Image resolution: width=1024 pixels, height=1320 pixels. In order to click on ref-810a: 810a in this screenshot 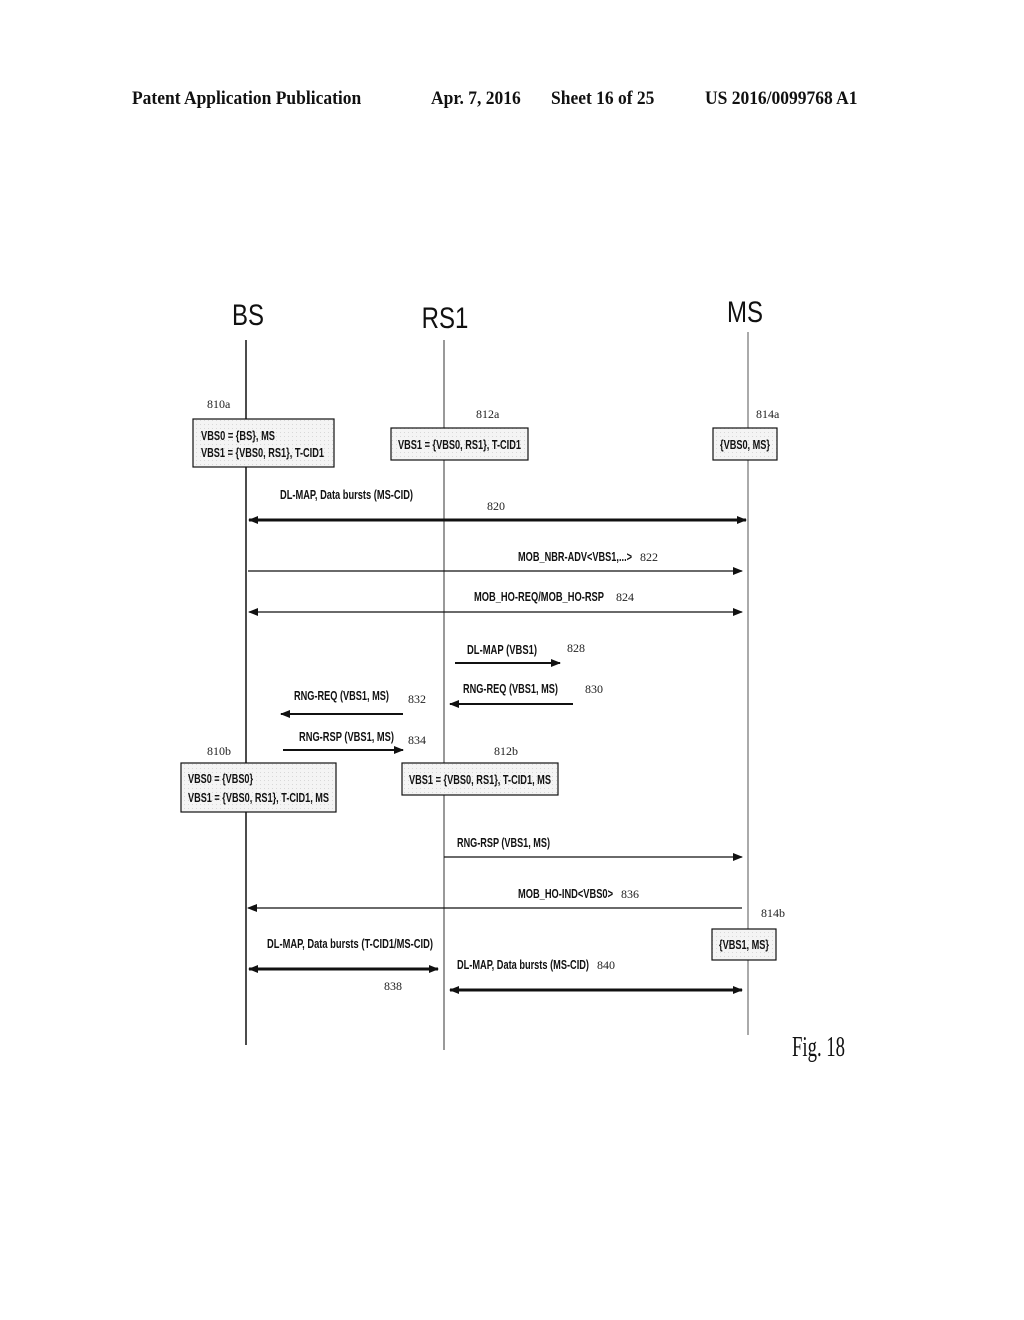, I will do `click(219, 404)`.